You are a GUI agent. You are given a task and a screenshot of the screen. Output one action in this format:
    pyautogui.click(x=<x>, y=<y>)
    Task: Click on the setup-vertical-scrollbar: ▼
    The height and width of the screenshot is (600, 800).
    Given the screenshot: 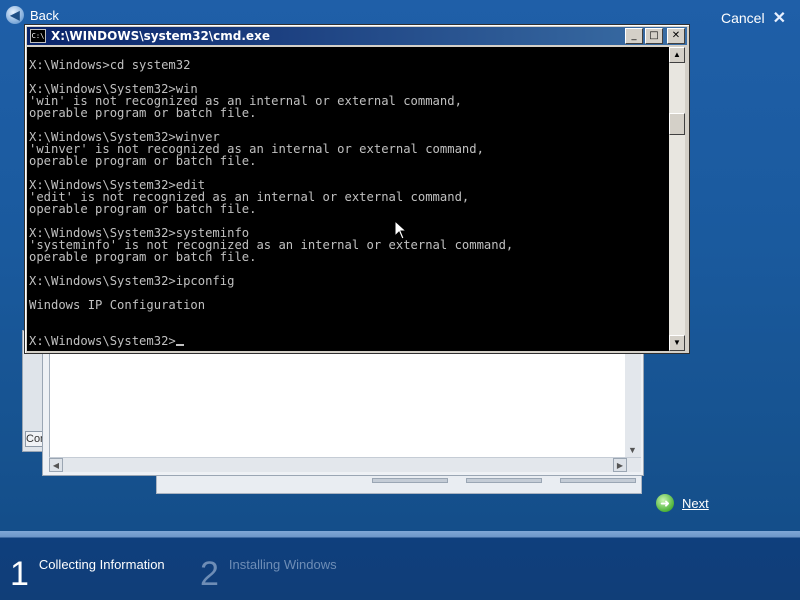 What is the action you would take?
    pyautogui.click(x=633, y=397)
    